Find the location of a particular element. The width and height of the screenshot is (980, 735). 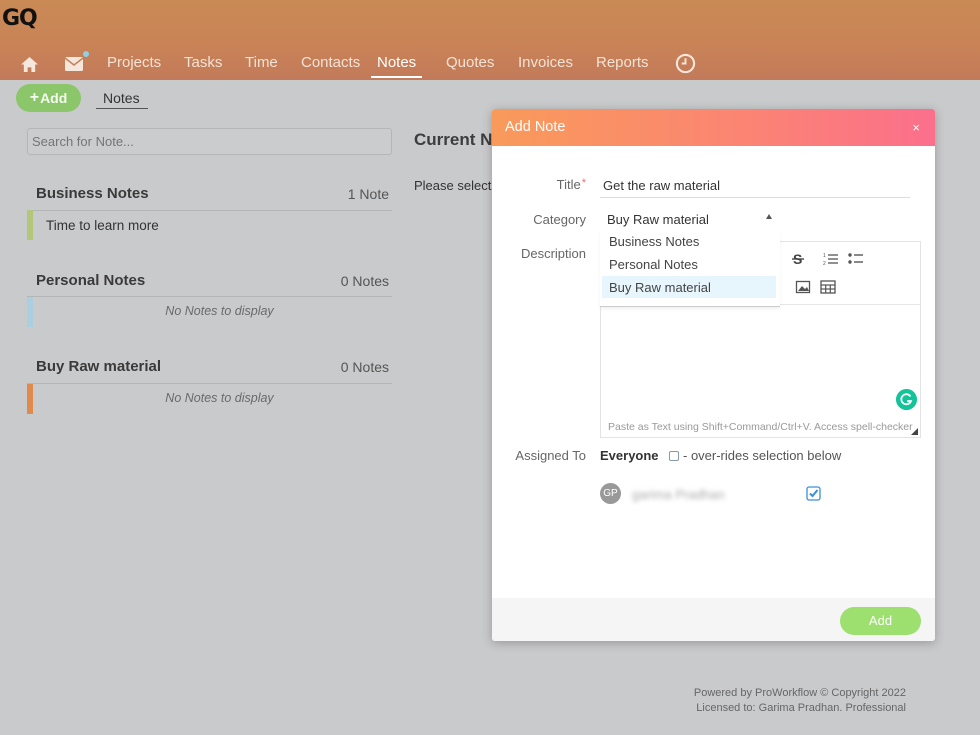

group-title-buy-raw: Buy Raw material is located at coordinates (99, 366).